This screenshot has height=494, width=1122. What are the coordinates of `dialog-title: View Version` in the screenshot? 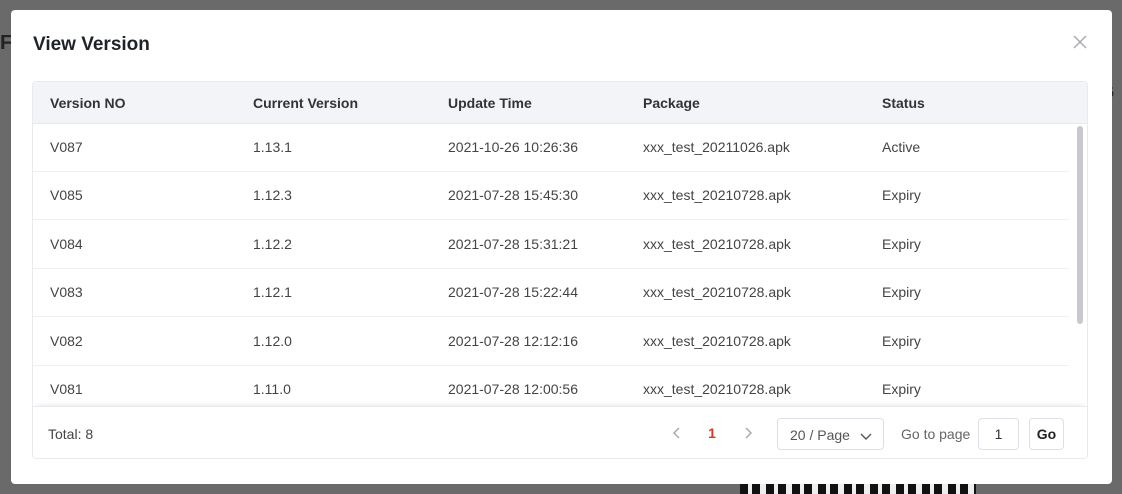 It's located at (91, 44).